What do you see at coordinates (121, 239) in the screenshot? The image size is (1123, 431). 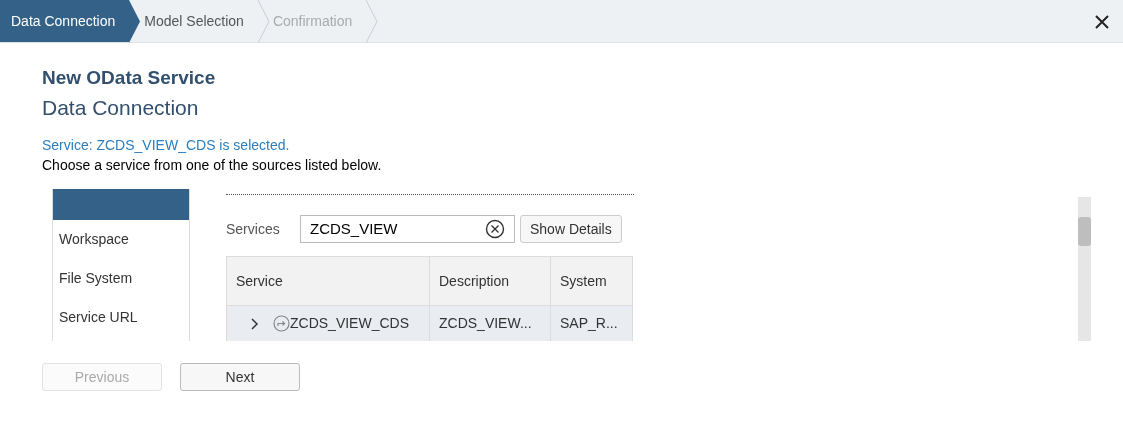 I see `source-item: Workspace` at bounding box center [121, 239].